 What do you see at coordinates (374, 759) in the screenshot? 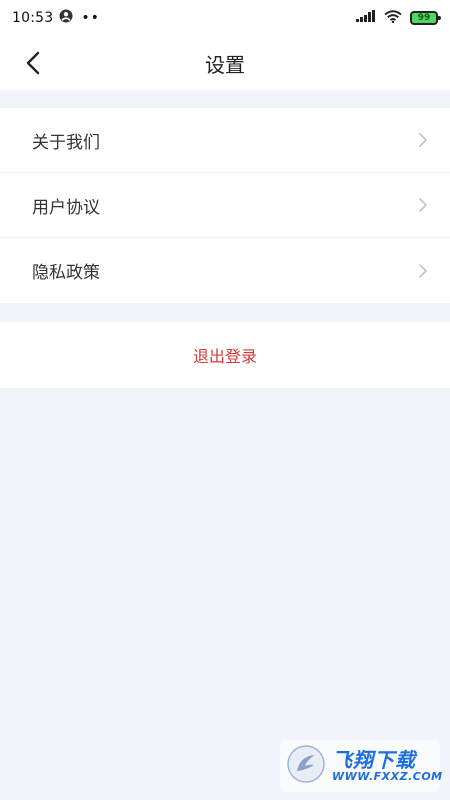
I see `watermark-brand: 飞翔下载` at bounding box center [374, 759].